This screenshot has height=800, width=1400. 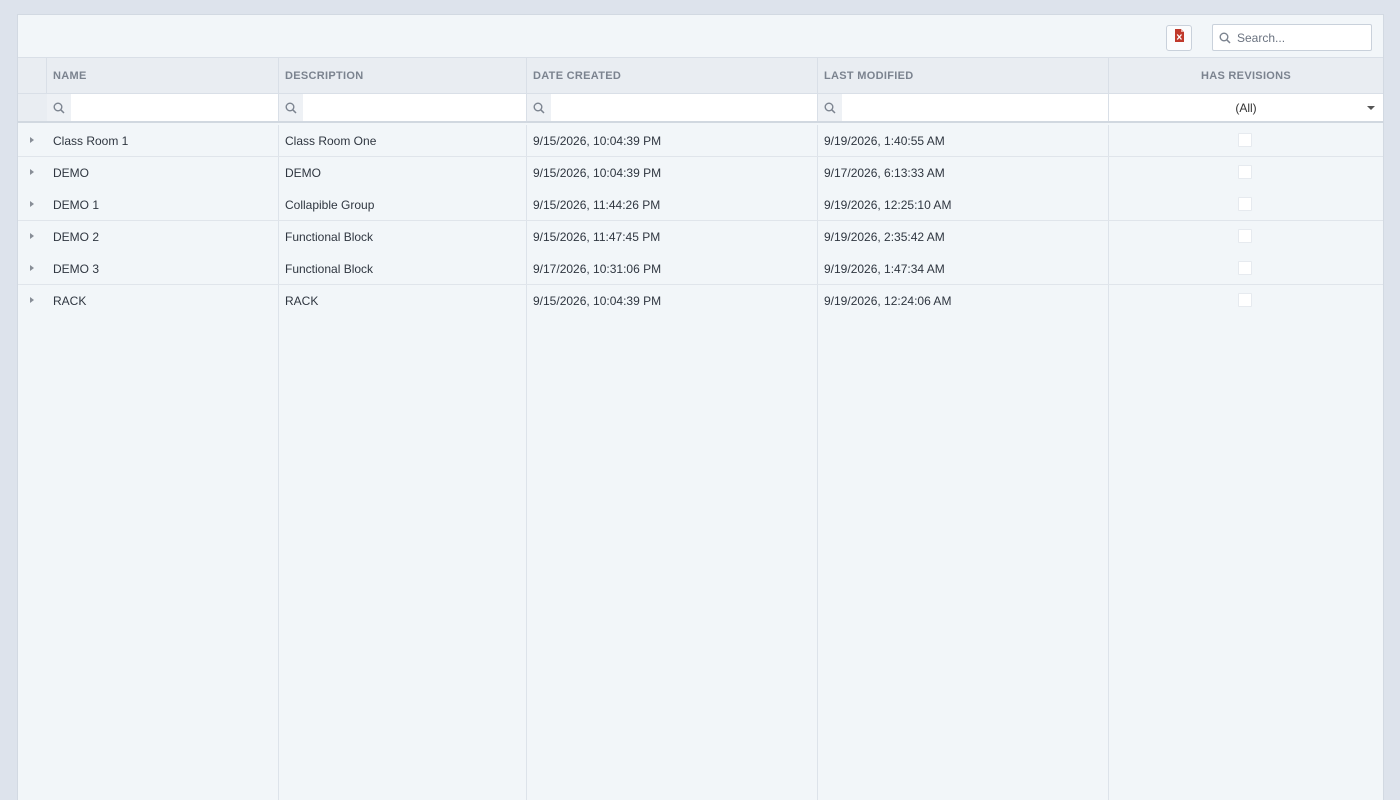 I want to click on filter-cell-name, so click(x=163, y=107).